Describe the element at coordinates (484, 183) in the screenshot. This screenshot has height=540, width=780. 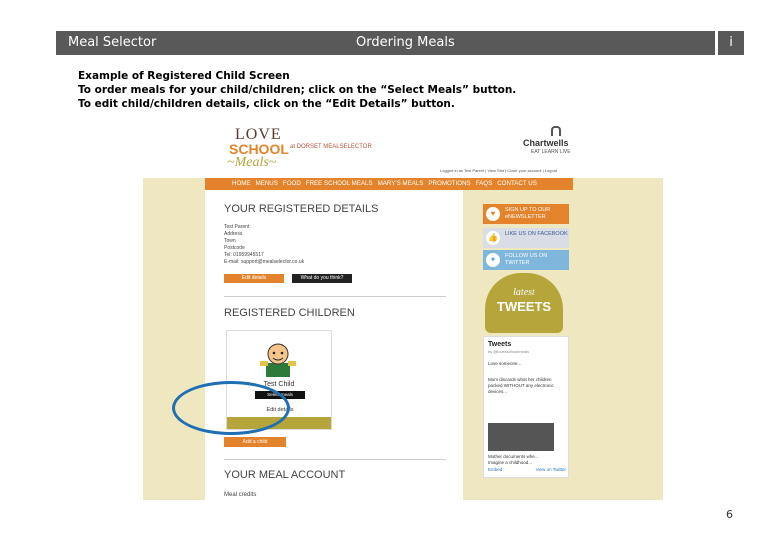
I see `nav-faqs: FAQS` at that location.